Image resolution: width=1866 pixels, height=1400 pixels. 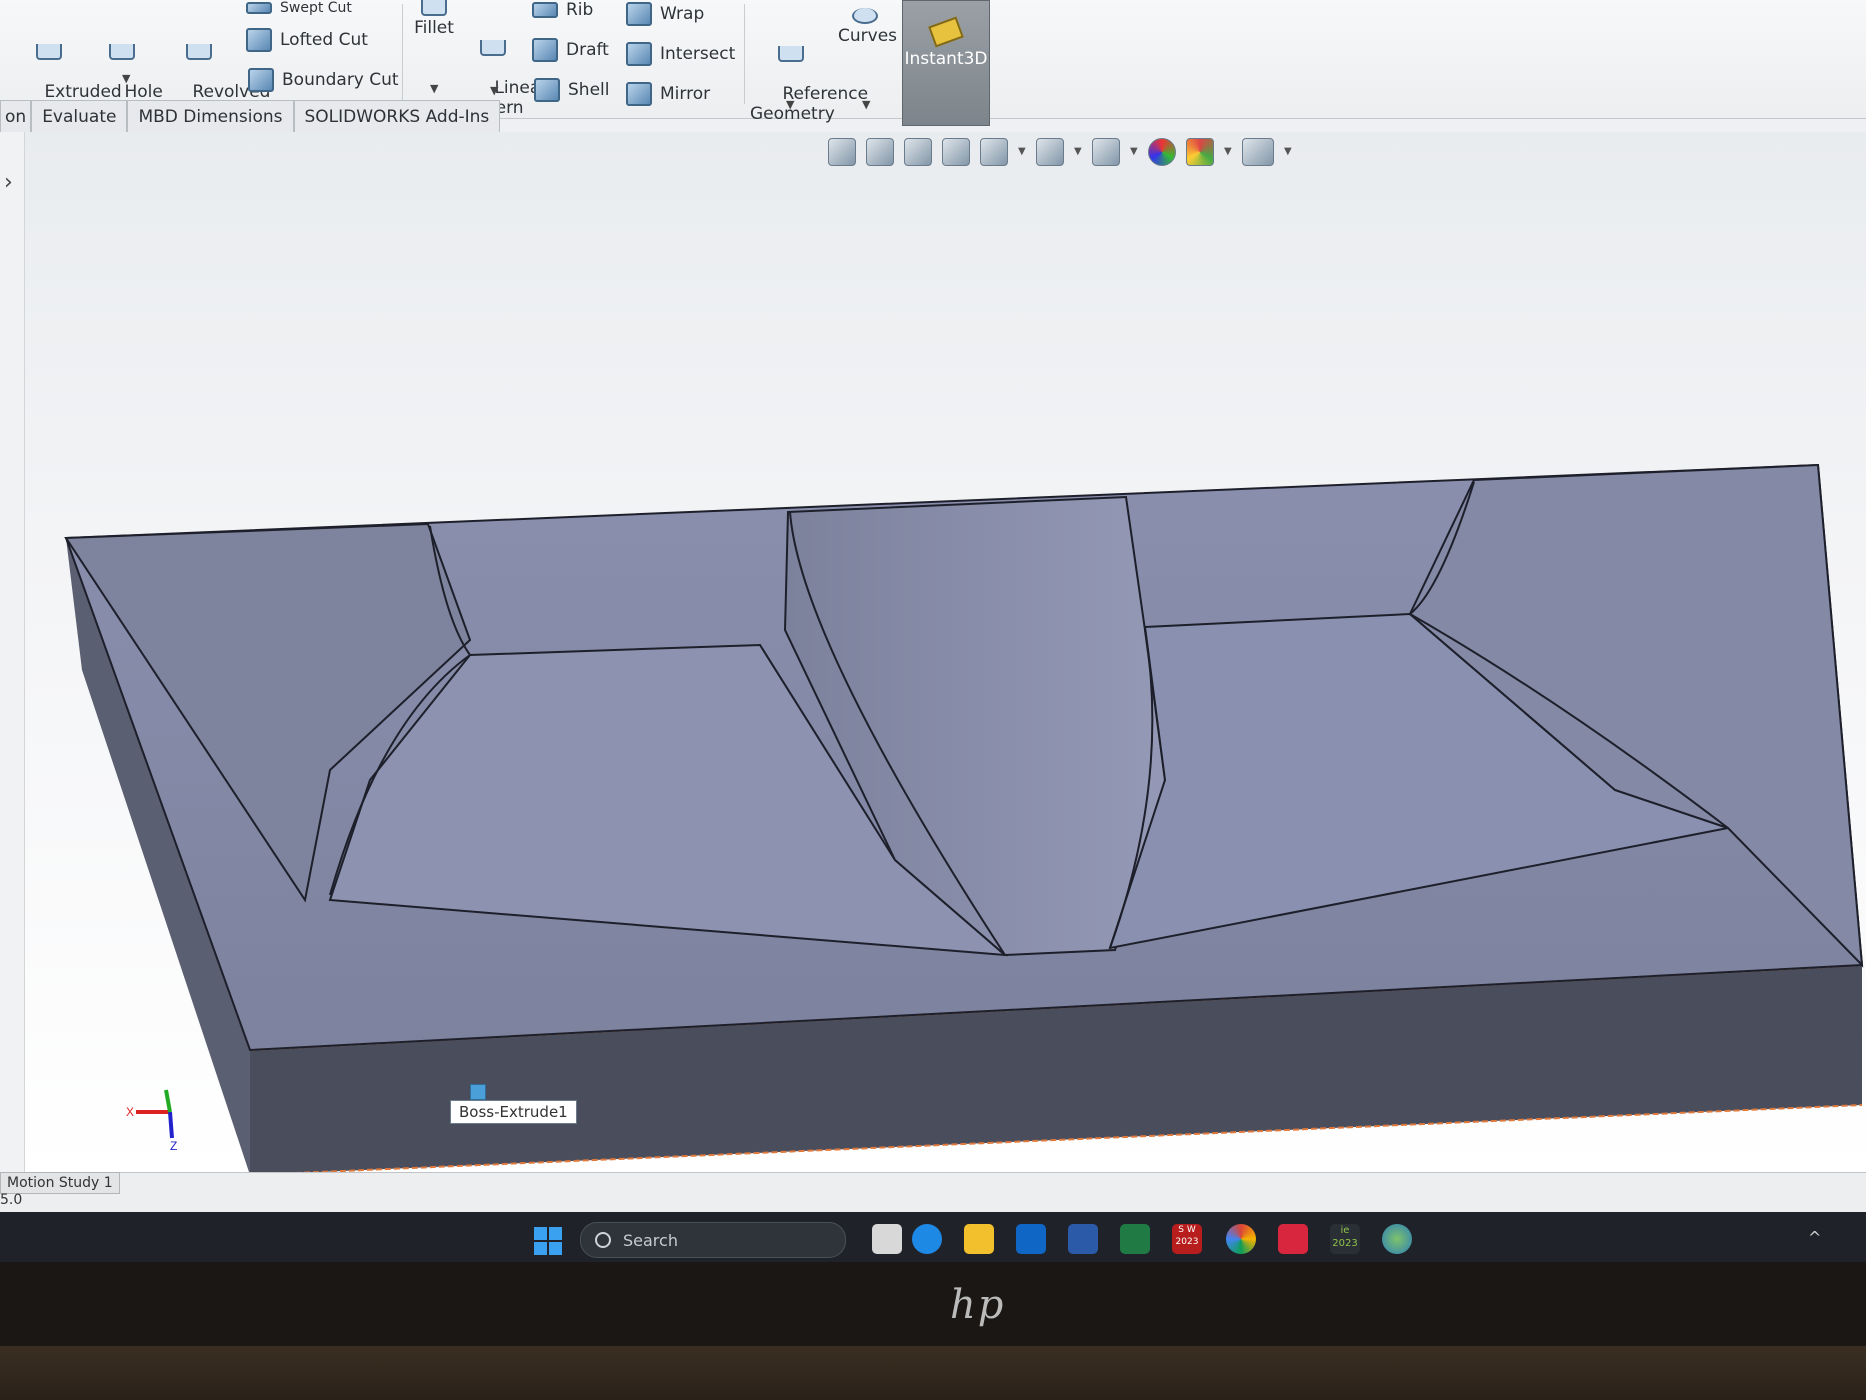 I want to click on triad-x-label: X, so click(x=130, y=1112).